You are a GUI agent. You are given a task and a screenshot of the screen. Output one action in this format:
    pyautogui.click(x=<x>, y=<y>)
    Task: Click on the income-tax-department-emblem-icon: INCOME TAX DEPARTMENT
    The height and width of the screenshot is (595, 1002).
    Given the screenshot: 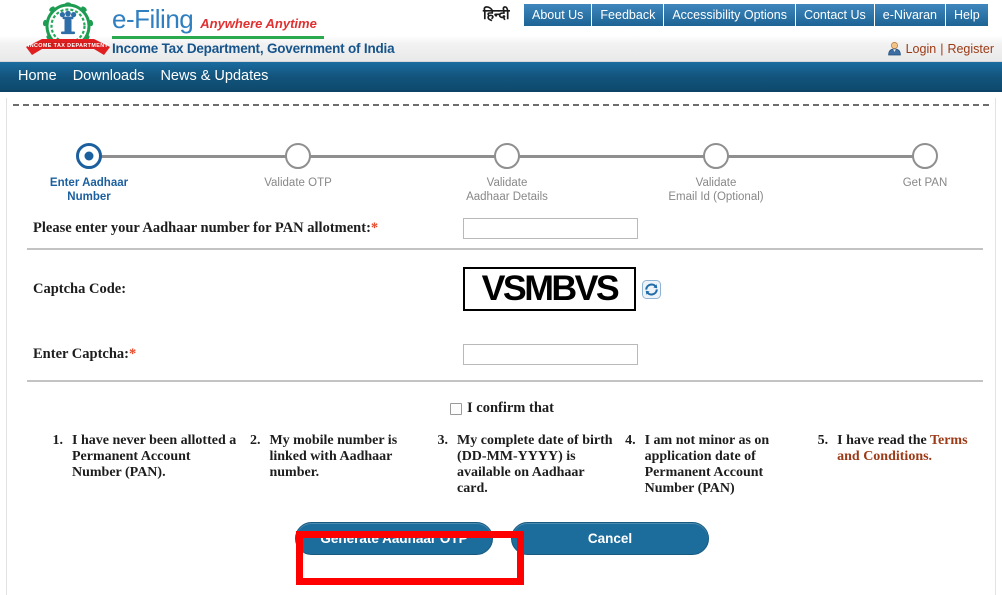 What is the action you would take?
    pyautogui.click(x=68, y=30)
    